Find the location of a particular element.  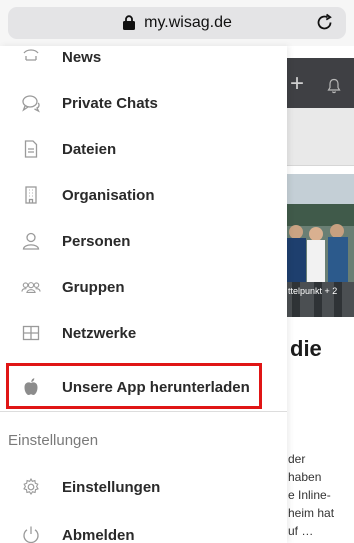

menu-item-private-chats: Private Chats is located at coordinates (143, 103).